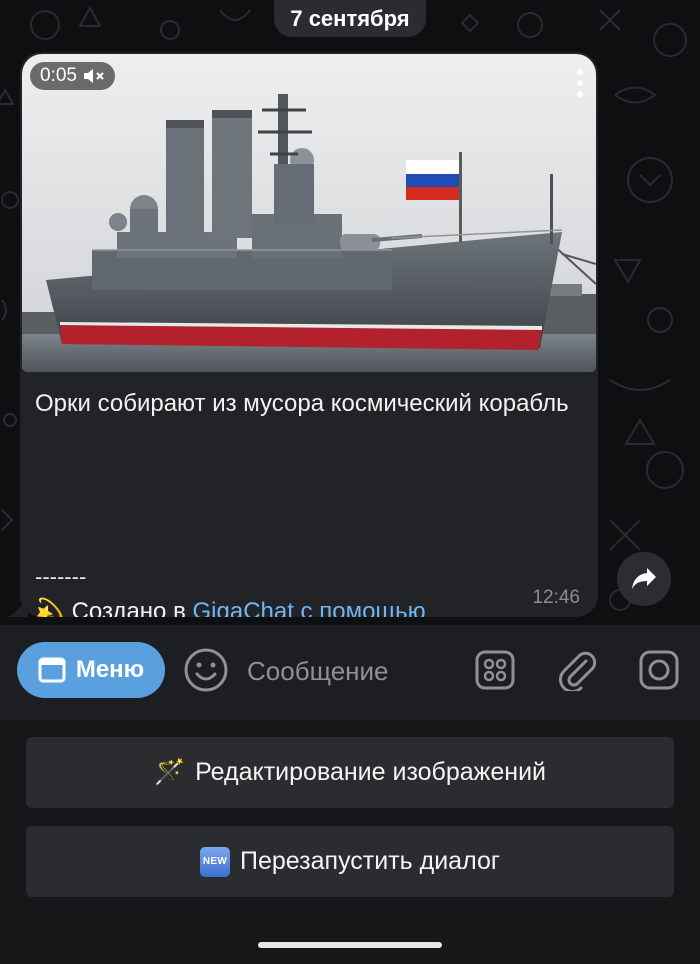 This screenshot has width=700, height=964. I want to click on video-duration: 0:05, so click(58, 75).